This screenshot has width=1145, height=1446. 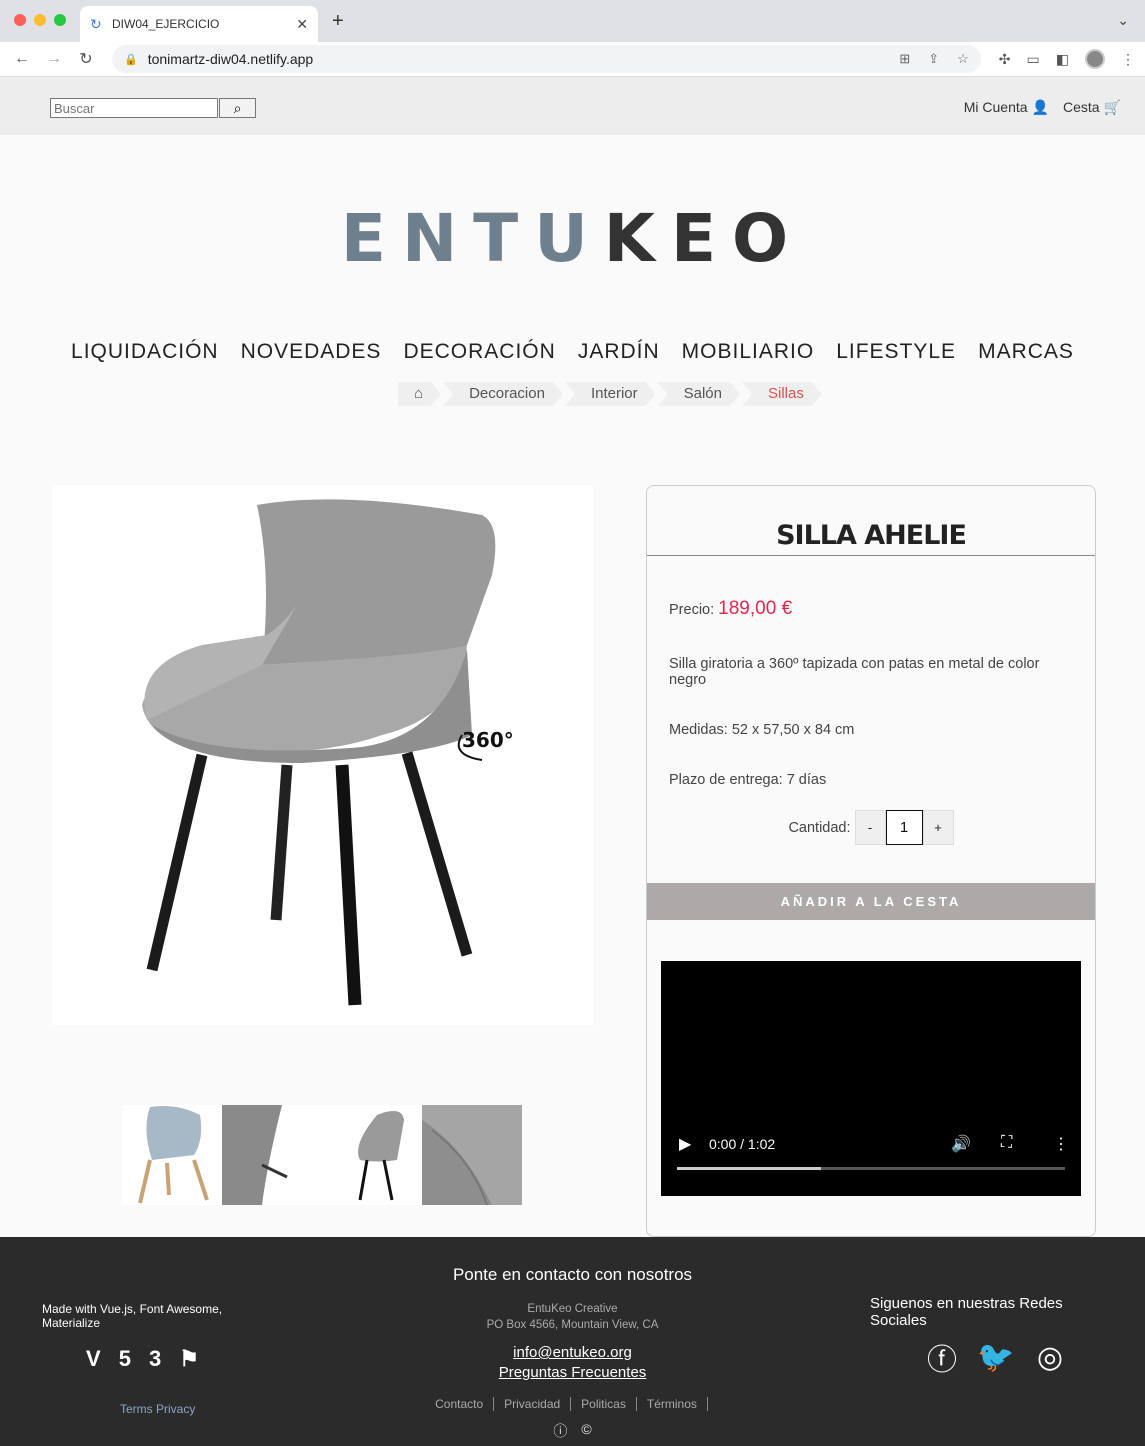 What do you see at coordinates (503, 394) in the screenshot?
I see `breadcrumb-item: Decoracion` at bounding box center [503, 394].